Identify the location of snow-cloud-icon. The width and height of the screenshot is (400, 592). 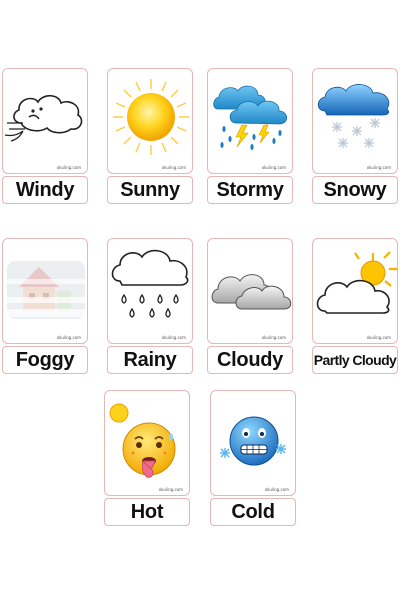
(353, 116).